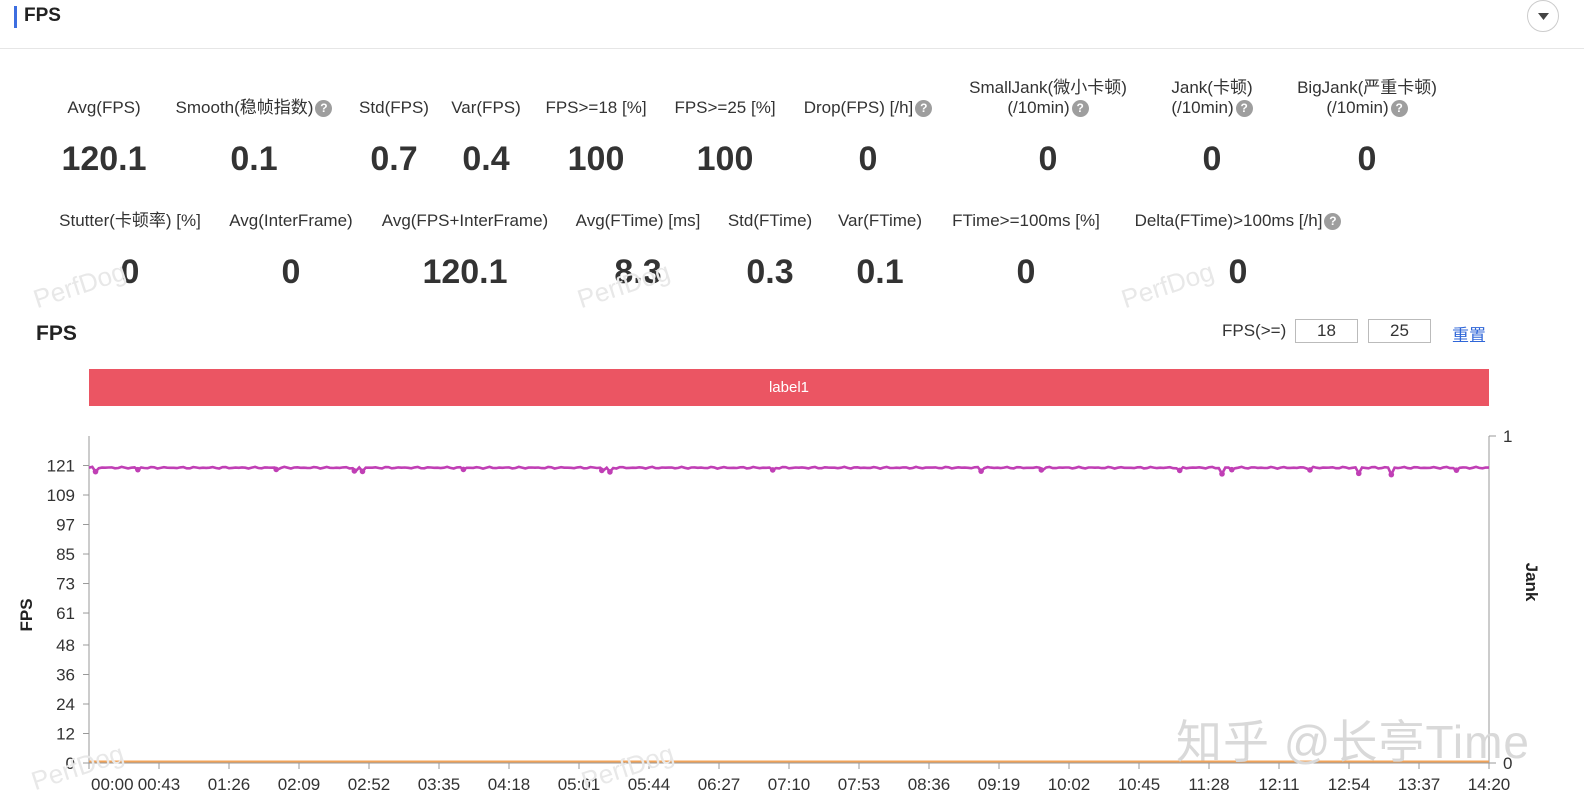 This screenshot has width=1584, height=807. I want to click on x-tick-label: 08:36, so click(929, 784).